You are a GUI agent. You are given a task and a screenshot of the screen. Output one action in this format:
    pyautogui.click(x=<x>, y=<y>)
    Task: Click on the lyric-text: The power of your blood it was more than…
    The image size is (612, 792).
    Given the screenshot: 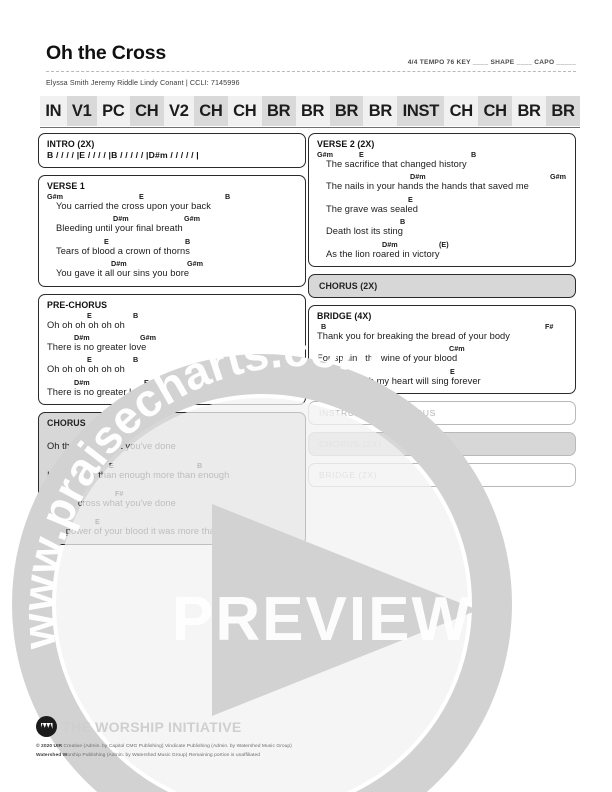 What is the action you would take?
    pyautogui.click(x=151, y=531)
    